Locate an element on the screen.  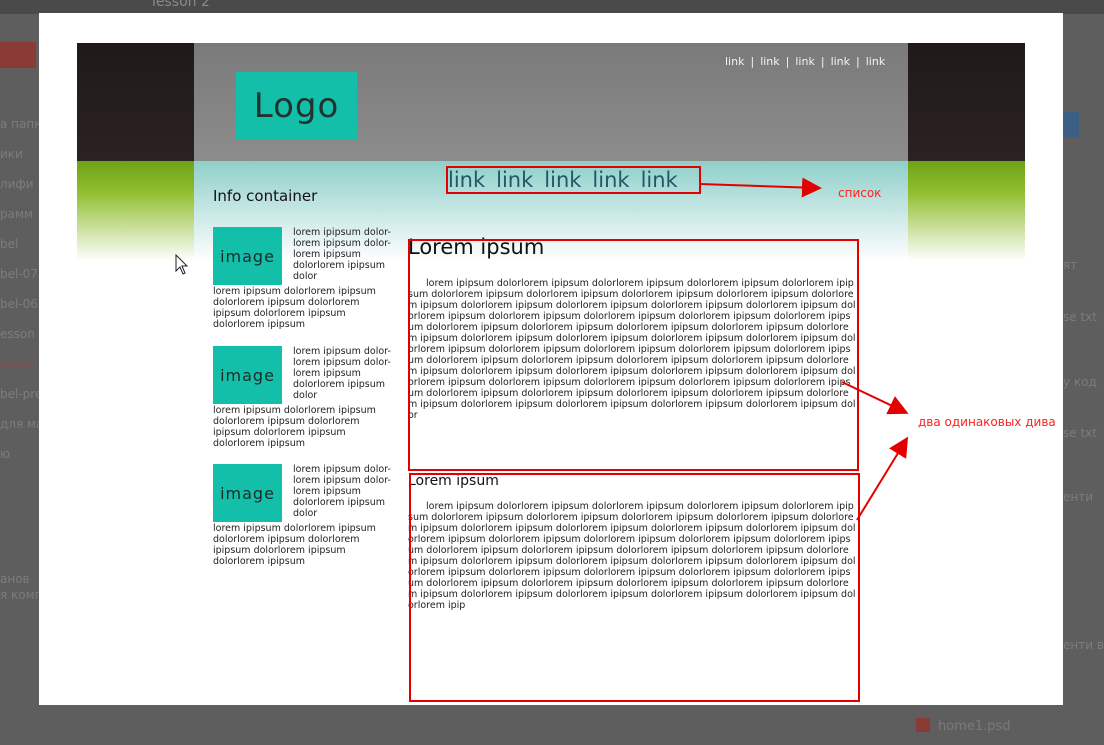
list-annotation: список is located at coordinates (860, 193).